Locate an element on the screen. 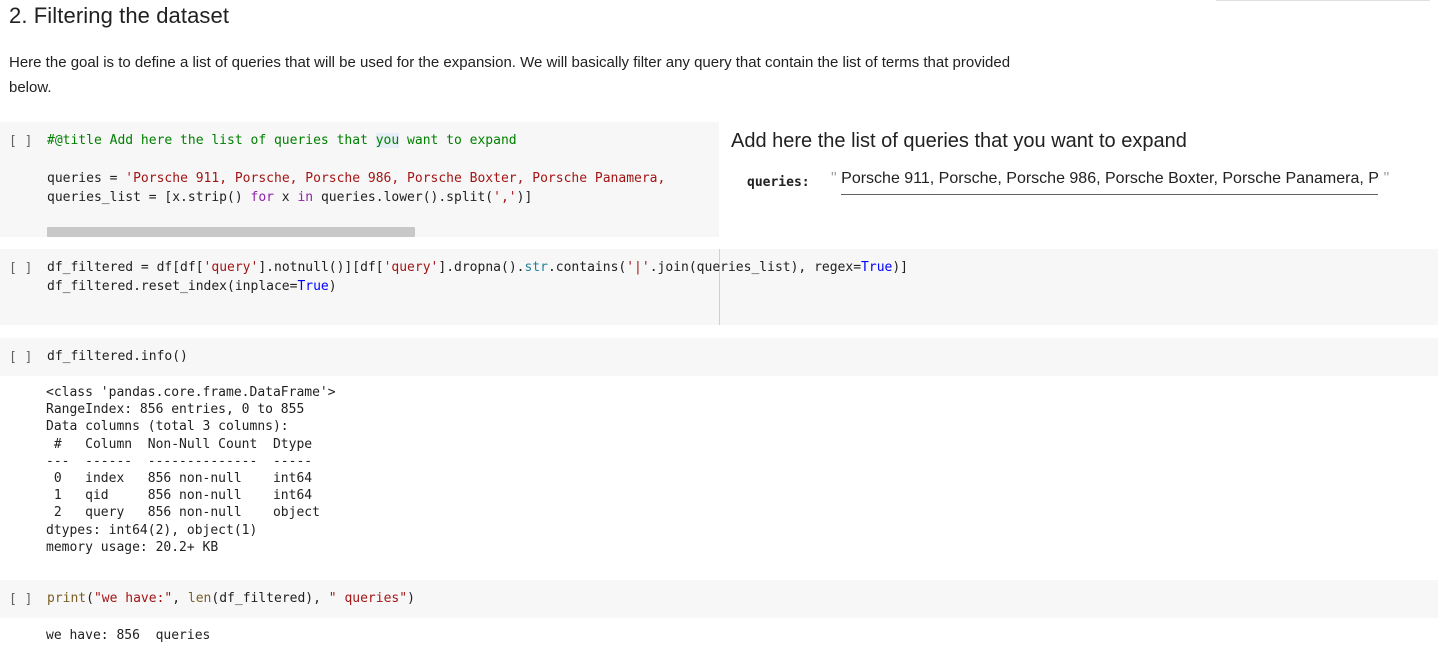 Image resolution: width=1440 pixels, height=657 pixels. form-label-queries: queries: is located at coordinates (778, 182).